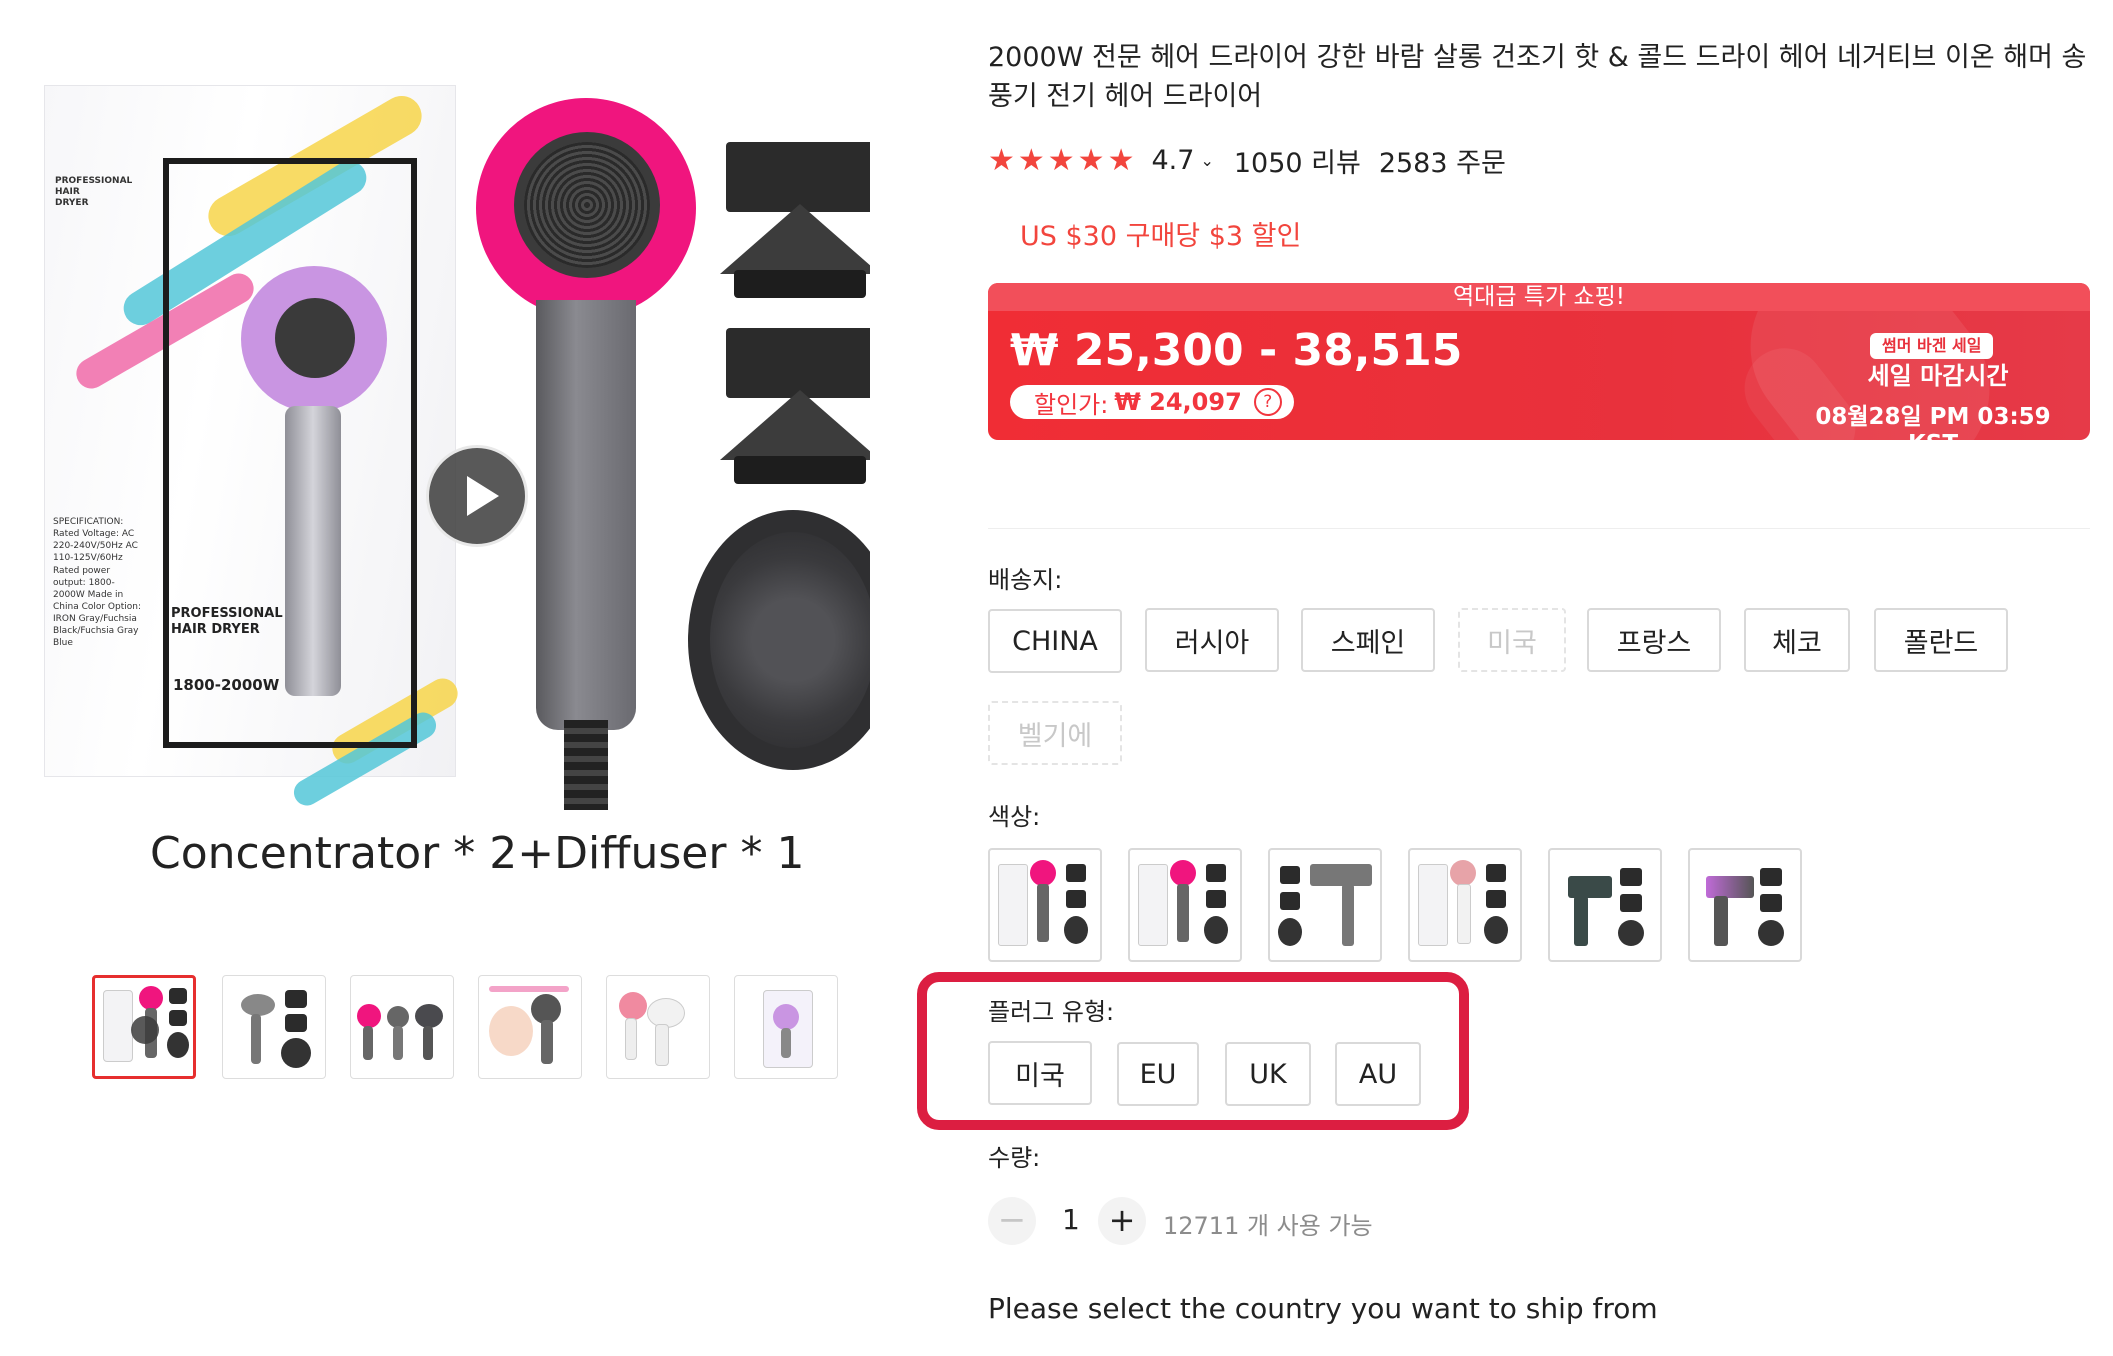  Describe the element at coordinates (1267, 402) in the screenshot. I see `help-icon: ?` at that location.